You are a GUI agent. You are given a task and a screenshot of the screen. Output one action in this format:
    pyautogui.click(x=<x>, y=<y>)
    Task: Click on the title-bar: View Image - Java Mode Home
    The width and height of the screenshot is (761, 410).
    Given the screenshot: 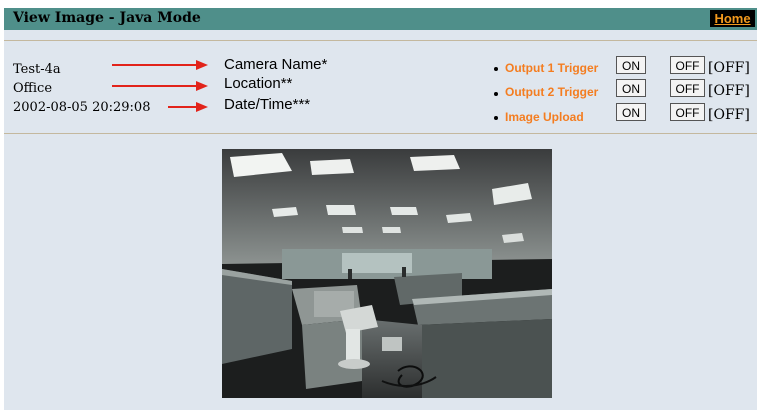 What is the action you would take?
    pyautogui.click(x=380, y=19)
    